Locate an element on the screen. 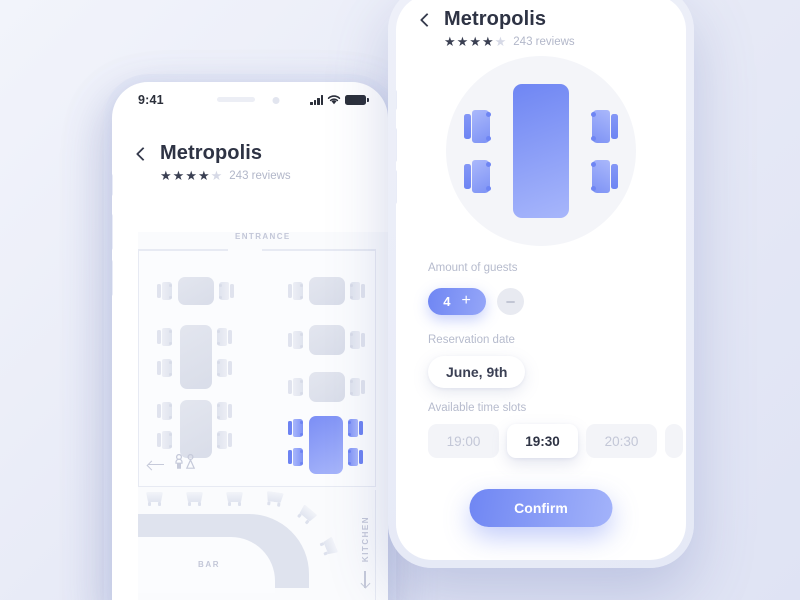 The height and width of the screenshot is (600, 800). reservation-date-value: June, 9th is located at coordinates (477, 372).